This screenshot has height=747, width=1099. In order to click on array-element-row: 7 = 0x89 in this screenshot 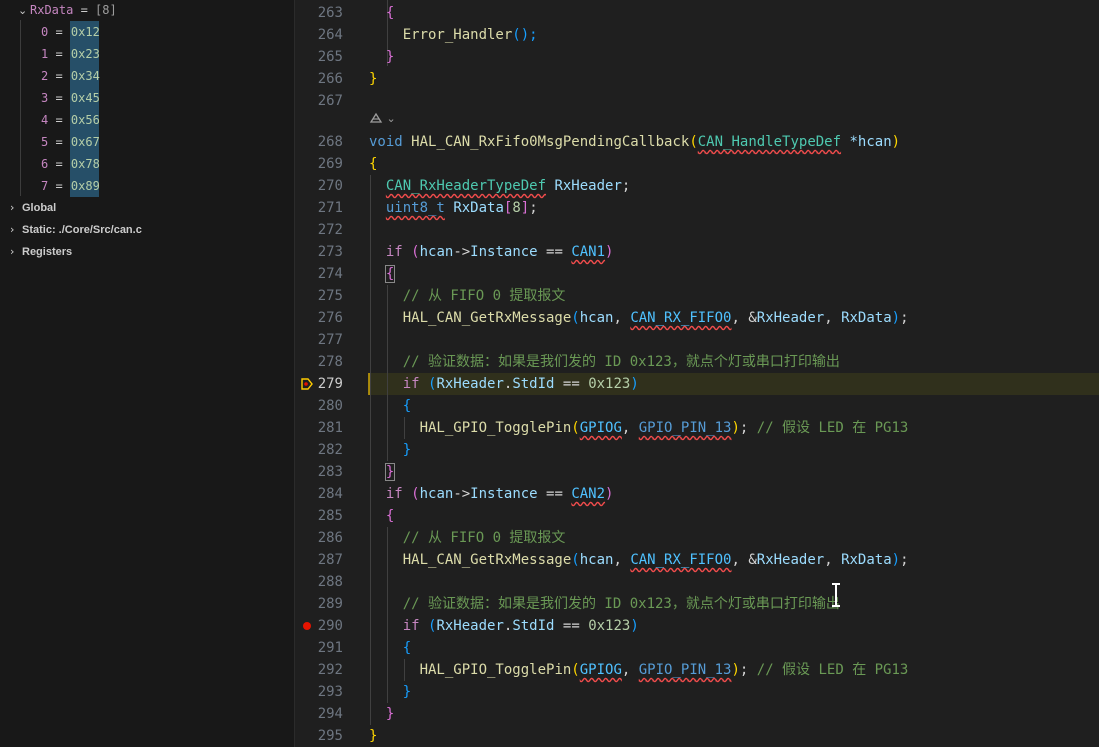, I will do `click(70, 186)`.